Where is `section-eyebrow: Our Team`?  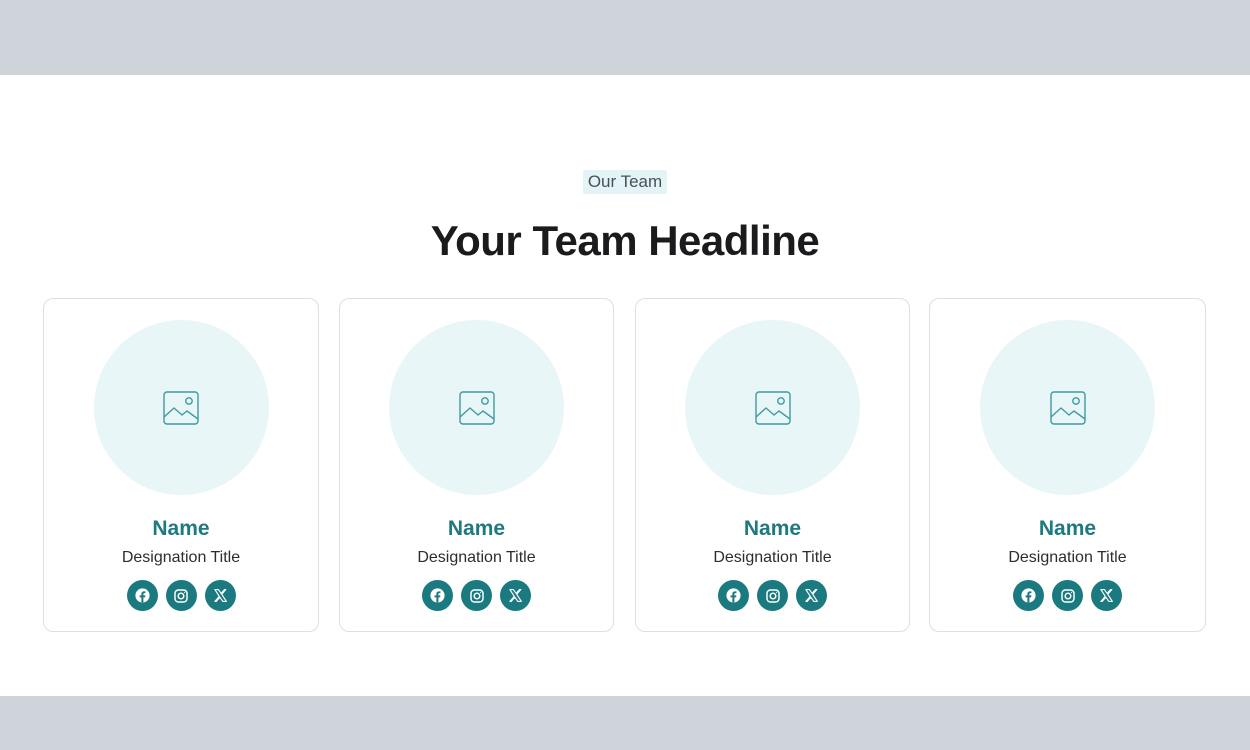
section-eyebrow: Our Team is located at coordinates (625, 182).